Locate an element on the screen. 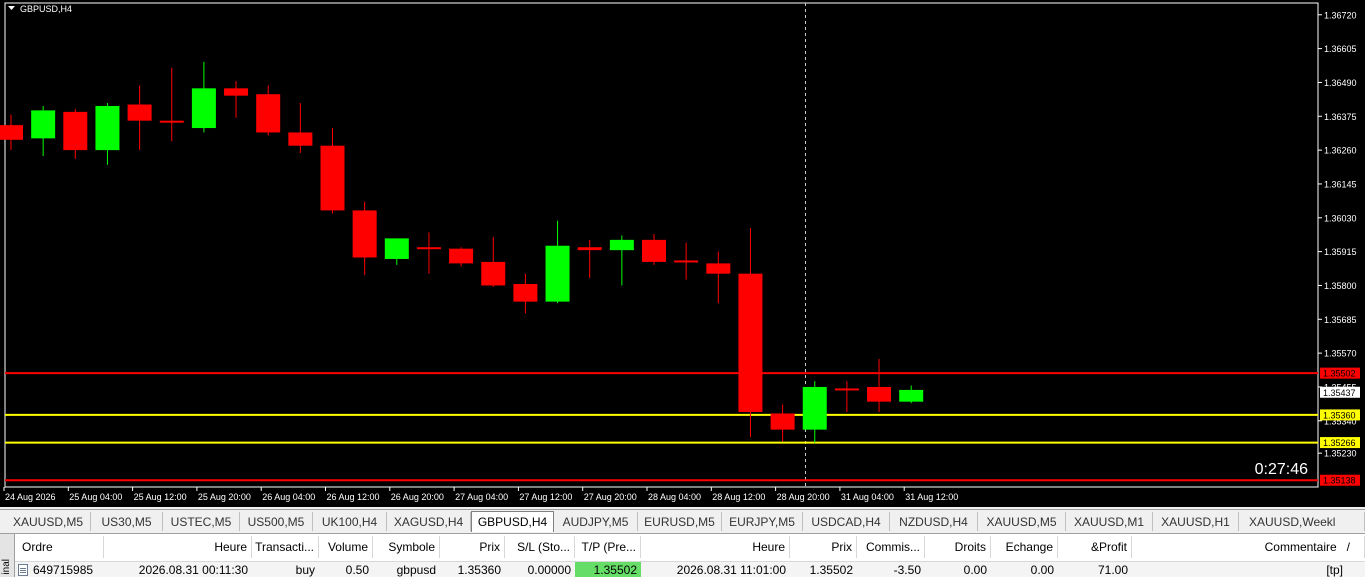  chart-tab: XAUUSD,Weekl is located at coordinates (1302, 521).